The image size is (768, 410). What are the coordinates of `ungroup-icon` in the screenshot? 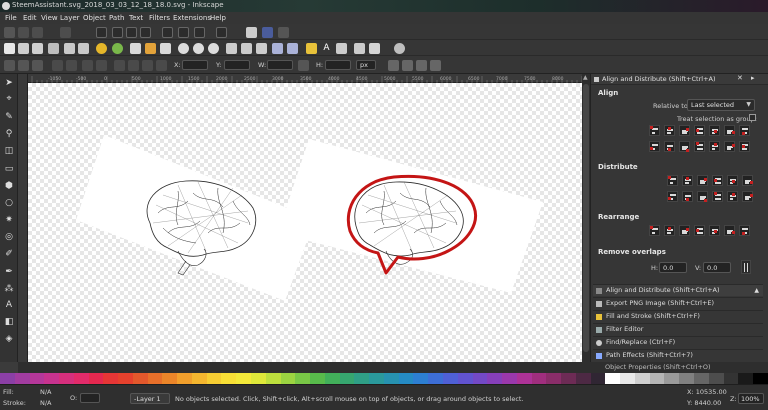 It's located at (292, 48).